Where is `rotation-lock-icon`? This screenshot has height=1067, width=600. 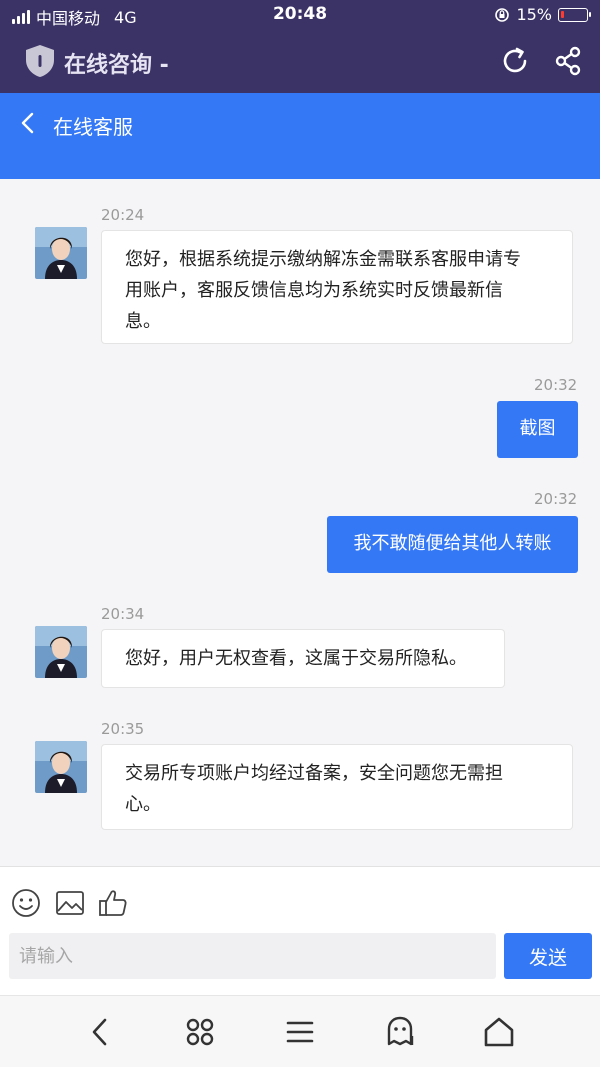 rotation-lock-icon is located at coordinates (502, 14).